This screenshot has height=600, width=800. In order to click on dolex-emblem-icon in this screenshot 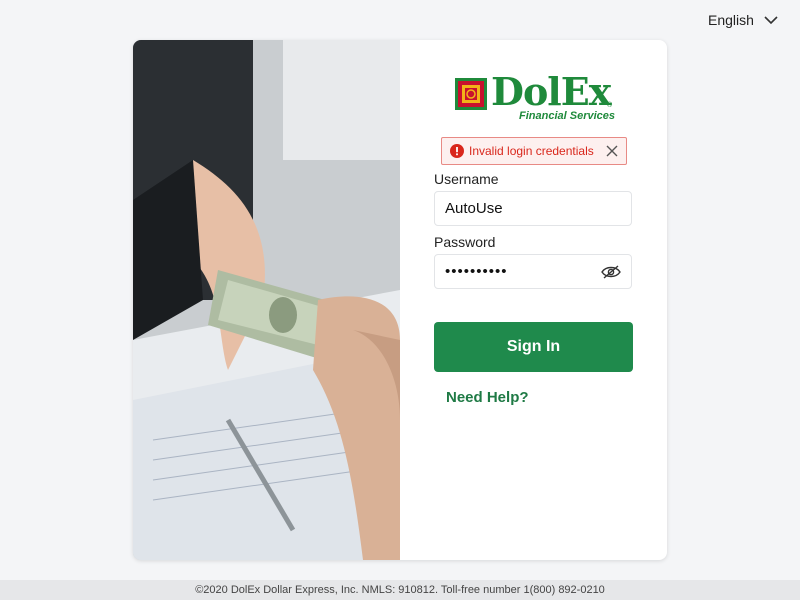, I will do `click(471, 94)`.